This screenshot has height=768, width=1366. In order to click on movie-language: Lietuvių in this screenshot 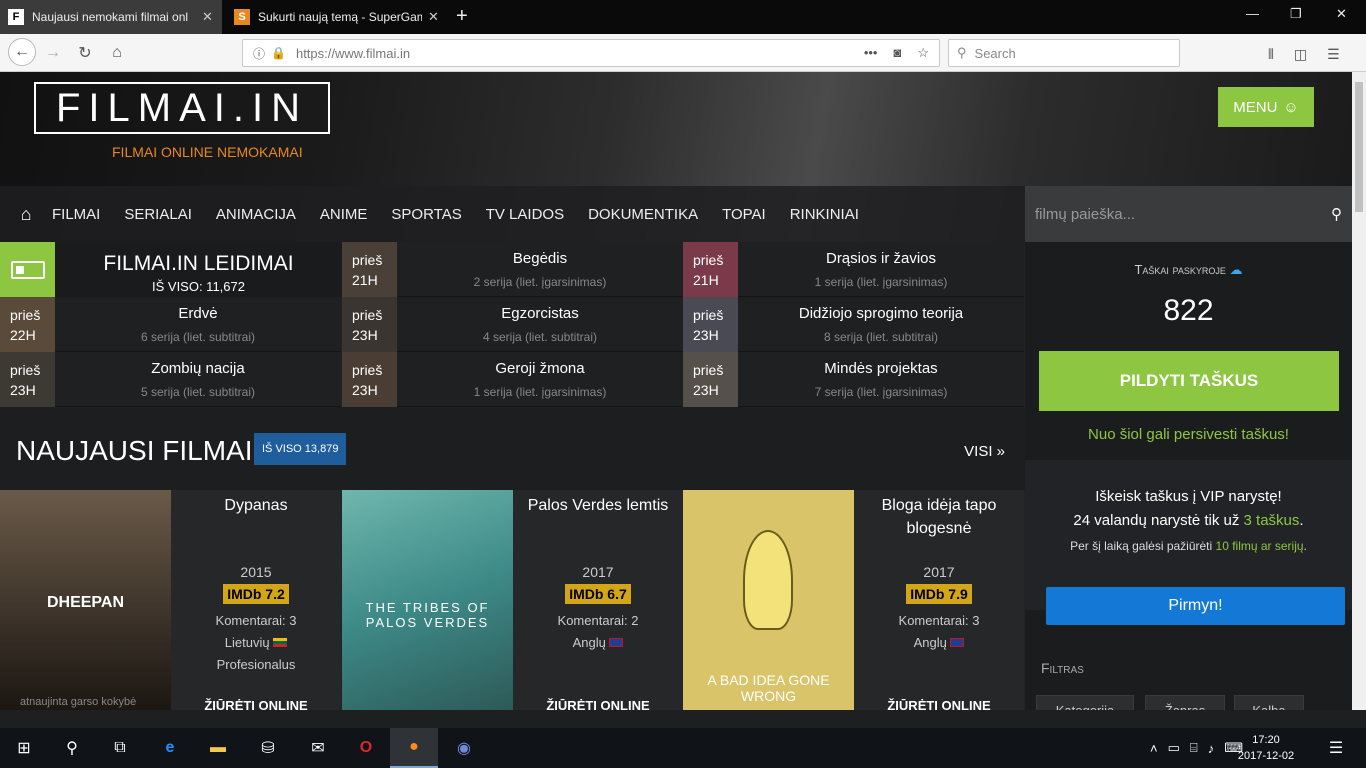, I will do `click(247, 642)`.